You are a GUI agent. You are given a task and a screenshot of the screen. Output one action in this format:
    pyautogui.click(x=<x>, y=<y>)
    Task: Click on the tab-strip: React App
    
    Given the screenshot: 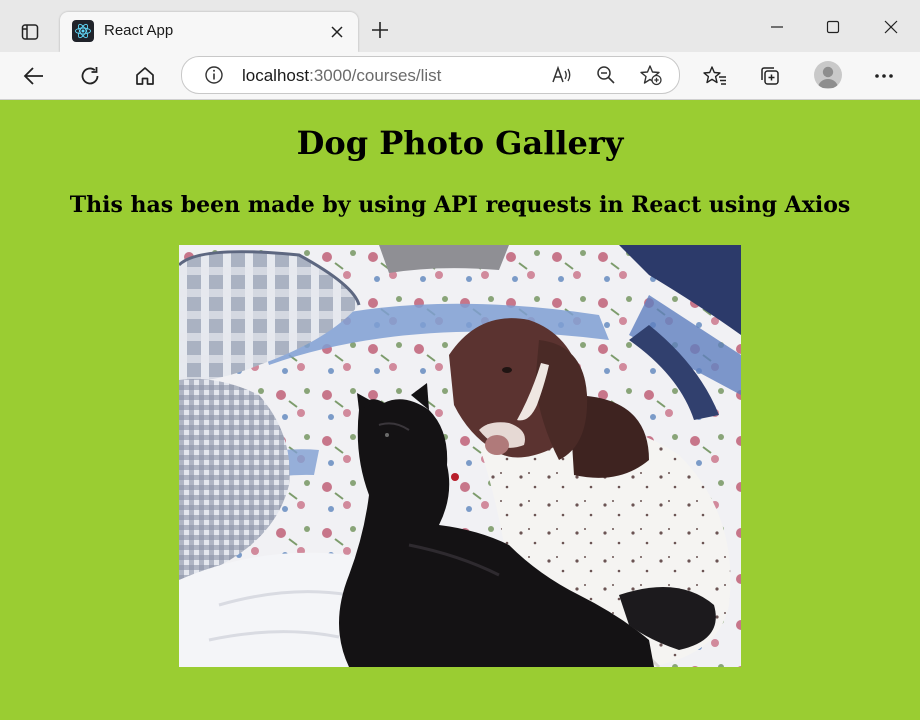 What is the action you would take?
    pyautogui.click(x=460, y=28)
    